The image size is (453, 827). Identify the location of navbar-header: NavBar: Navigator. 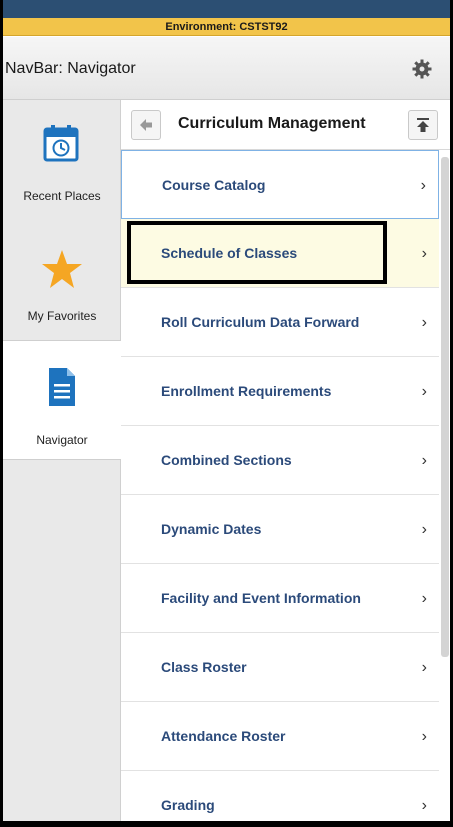
(226, 68).